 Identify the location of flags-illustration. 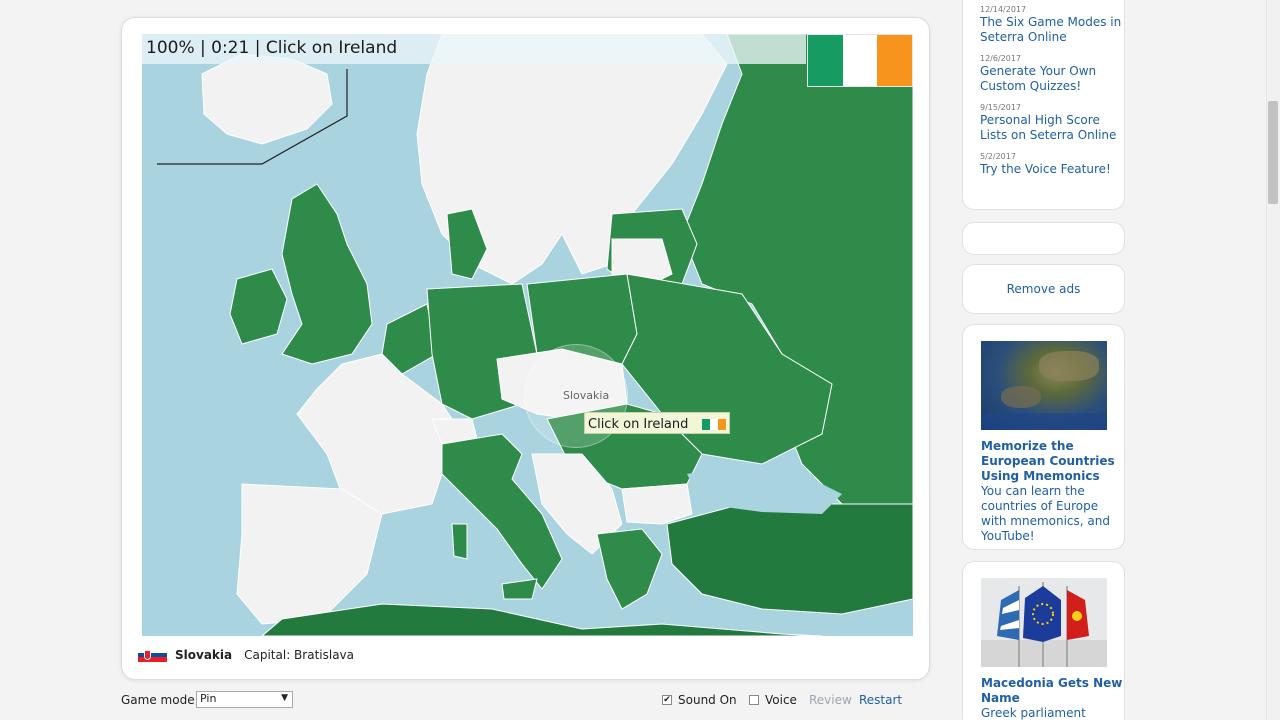
(1044, 624).